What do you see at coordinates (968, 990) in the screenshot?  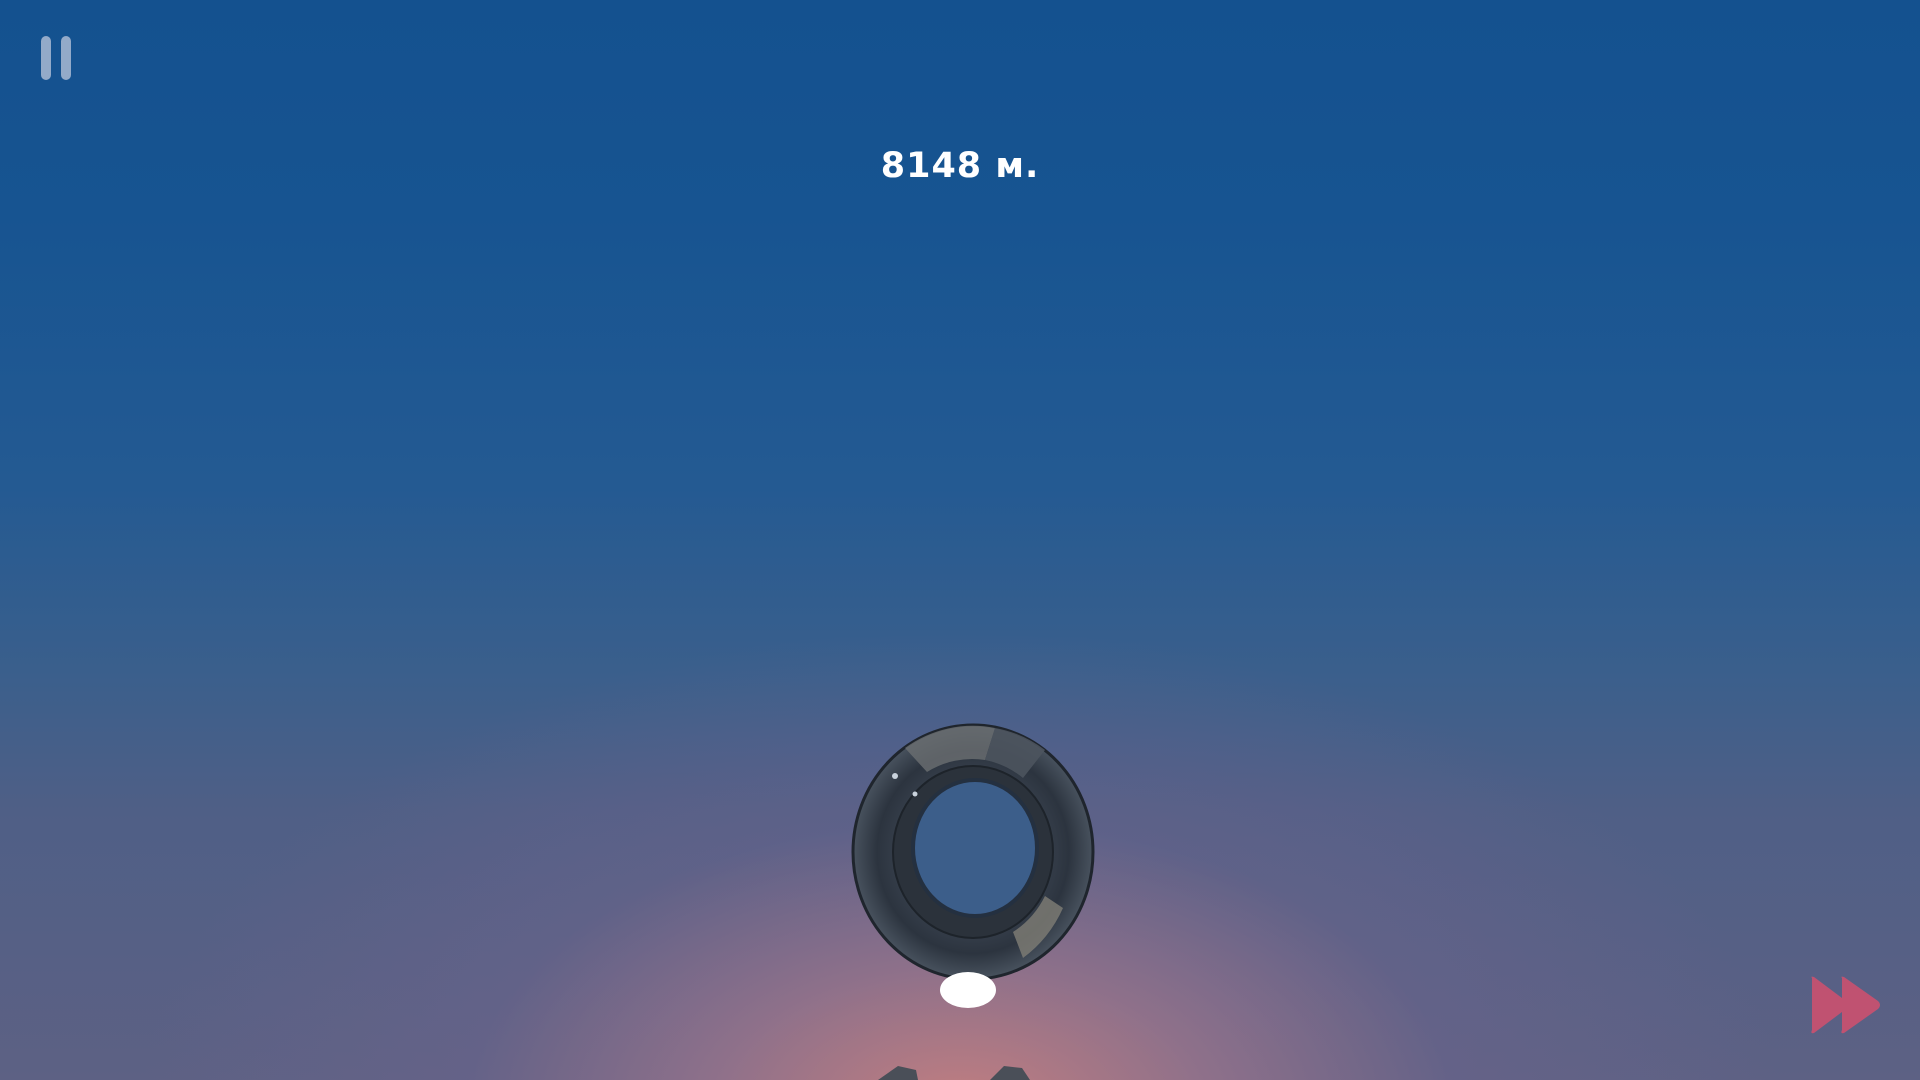 I see `ball-shadow` at bounding box center [968, 990].